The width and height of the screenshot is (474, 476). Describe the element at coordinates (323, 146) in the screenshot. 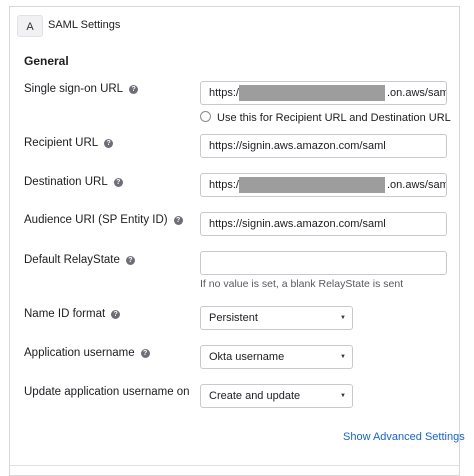

I see `recipient-url-input: https://signin.aws.amazon.com/saml` at that location.